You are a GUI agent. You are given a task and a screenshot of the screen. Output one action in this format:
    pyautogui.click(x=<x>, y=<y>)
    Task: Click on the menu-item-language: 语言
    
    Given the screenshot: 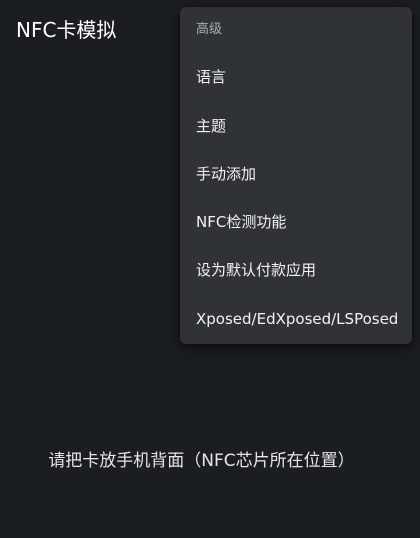 What is the action you would take?
    pyautogui.click(x=296, y=77)
    